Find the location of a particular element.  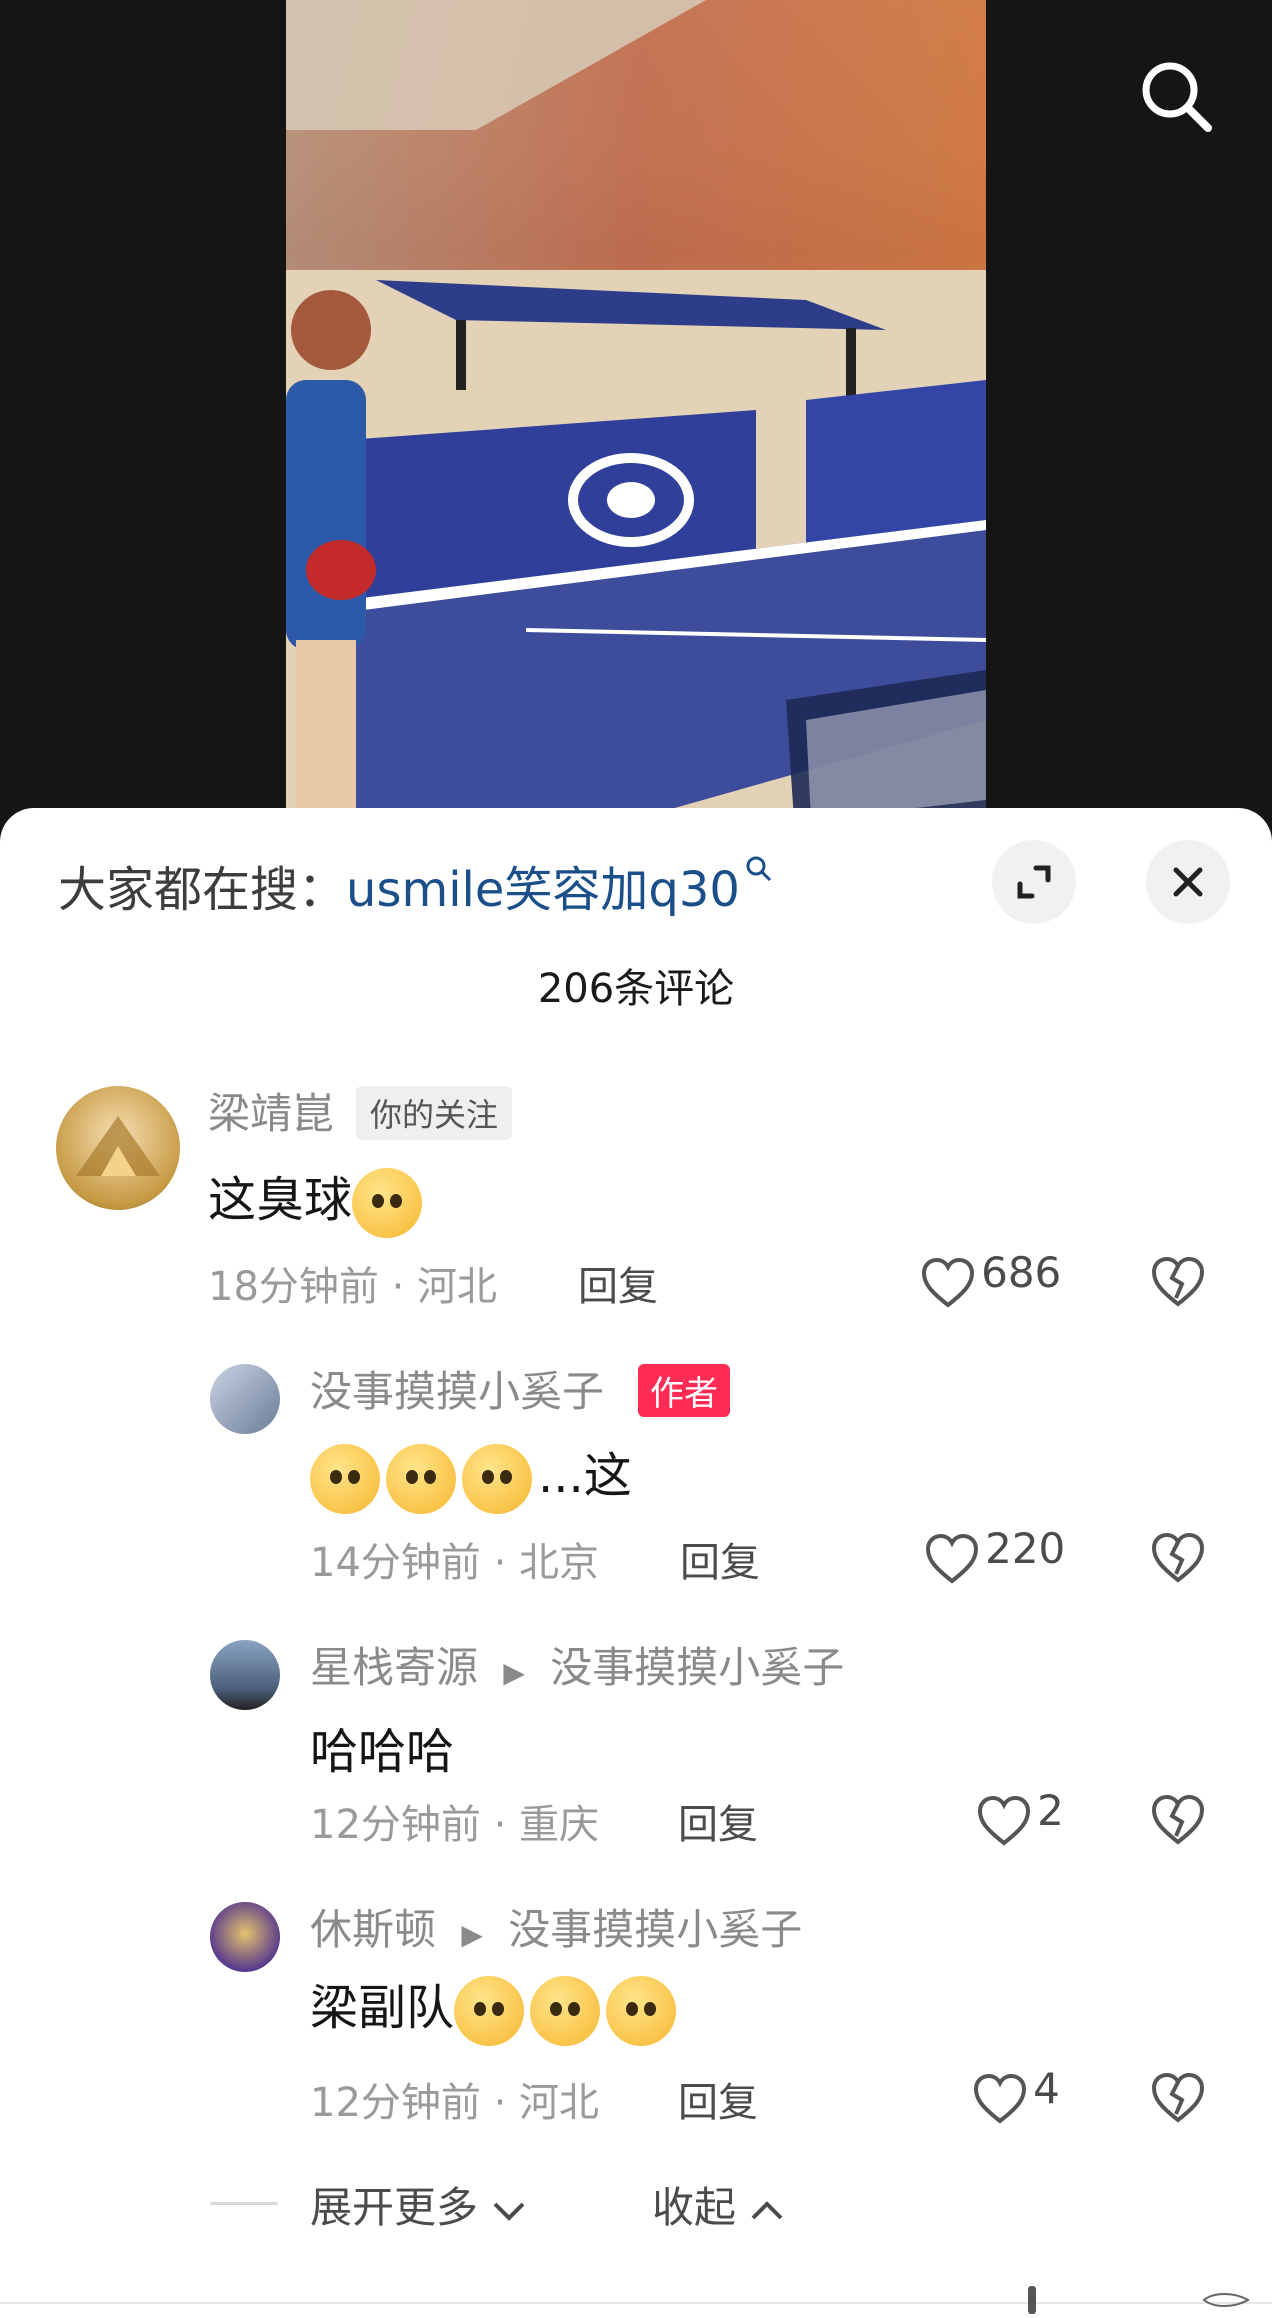

like-count: 4 is located at coordinates (1046, 2088).